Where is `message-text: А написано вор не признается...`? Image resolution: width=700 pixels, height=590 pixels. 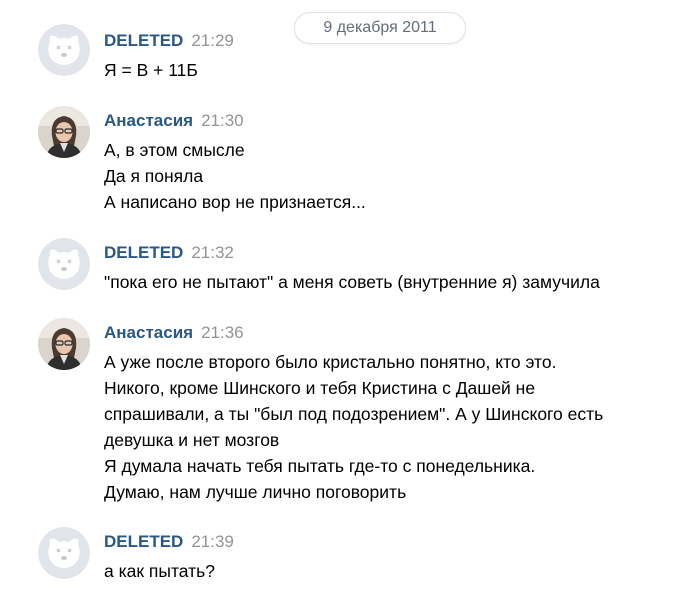
message-text: А написано вор не признается... is located at coordinates (235, 202).